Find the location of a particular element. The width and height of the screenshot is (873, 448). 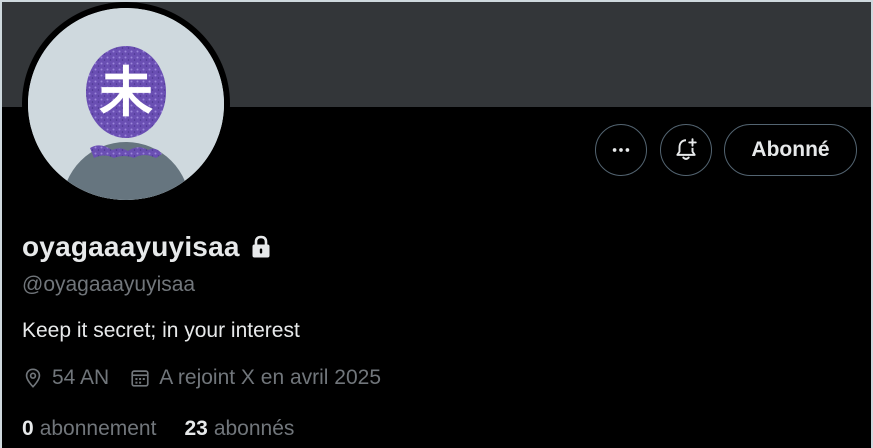

followers-label: abonnés is located at coordinates (254, 428).